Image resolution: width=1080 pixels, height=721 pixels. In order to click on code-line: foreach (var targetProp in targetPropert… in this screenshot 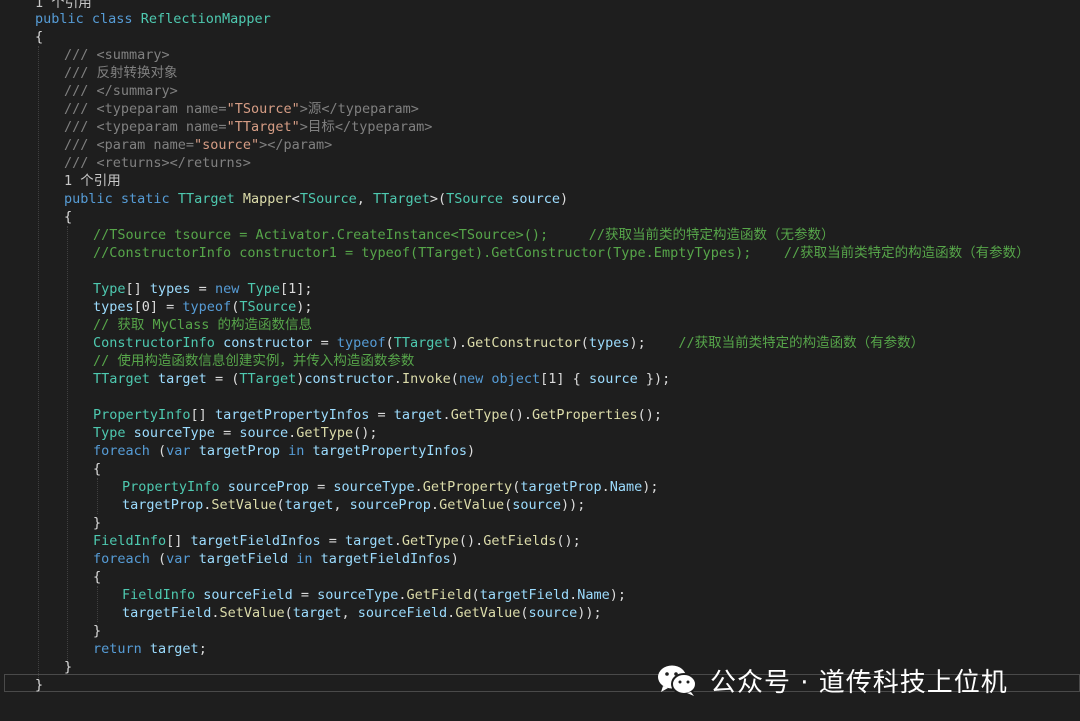, I will do `click(284, 451)`.